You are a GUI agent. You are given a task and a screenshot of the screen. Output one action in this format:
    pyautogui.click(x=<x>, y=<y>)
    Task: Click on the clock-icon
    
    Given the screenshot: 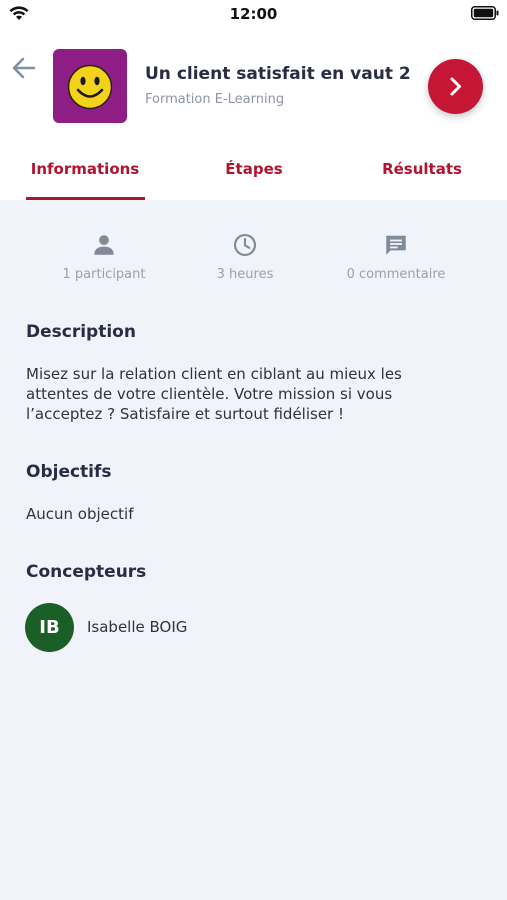 What is the action you would take?
    pyautogui.click(x=245, y=245)
    